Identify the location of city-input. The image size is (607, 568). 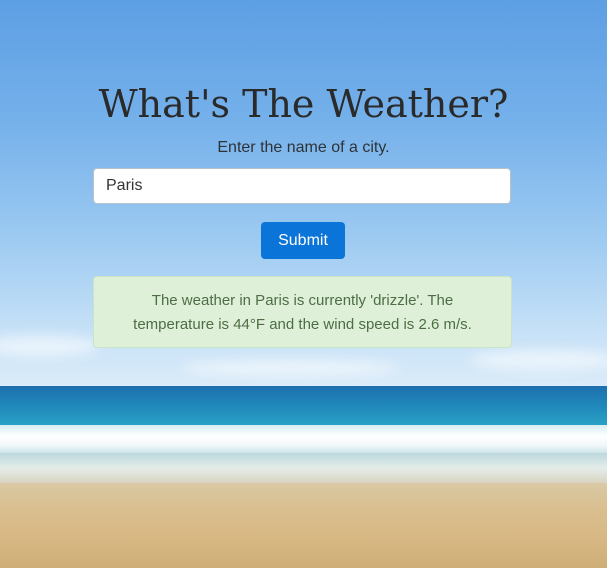
(302, 186).